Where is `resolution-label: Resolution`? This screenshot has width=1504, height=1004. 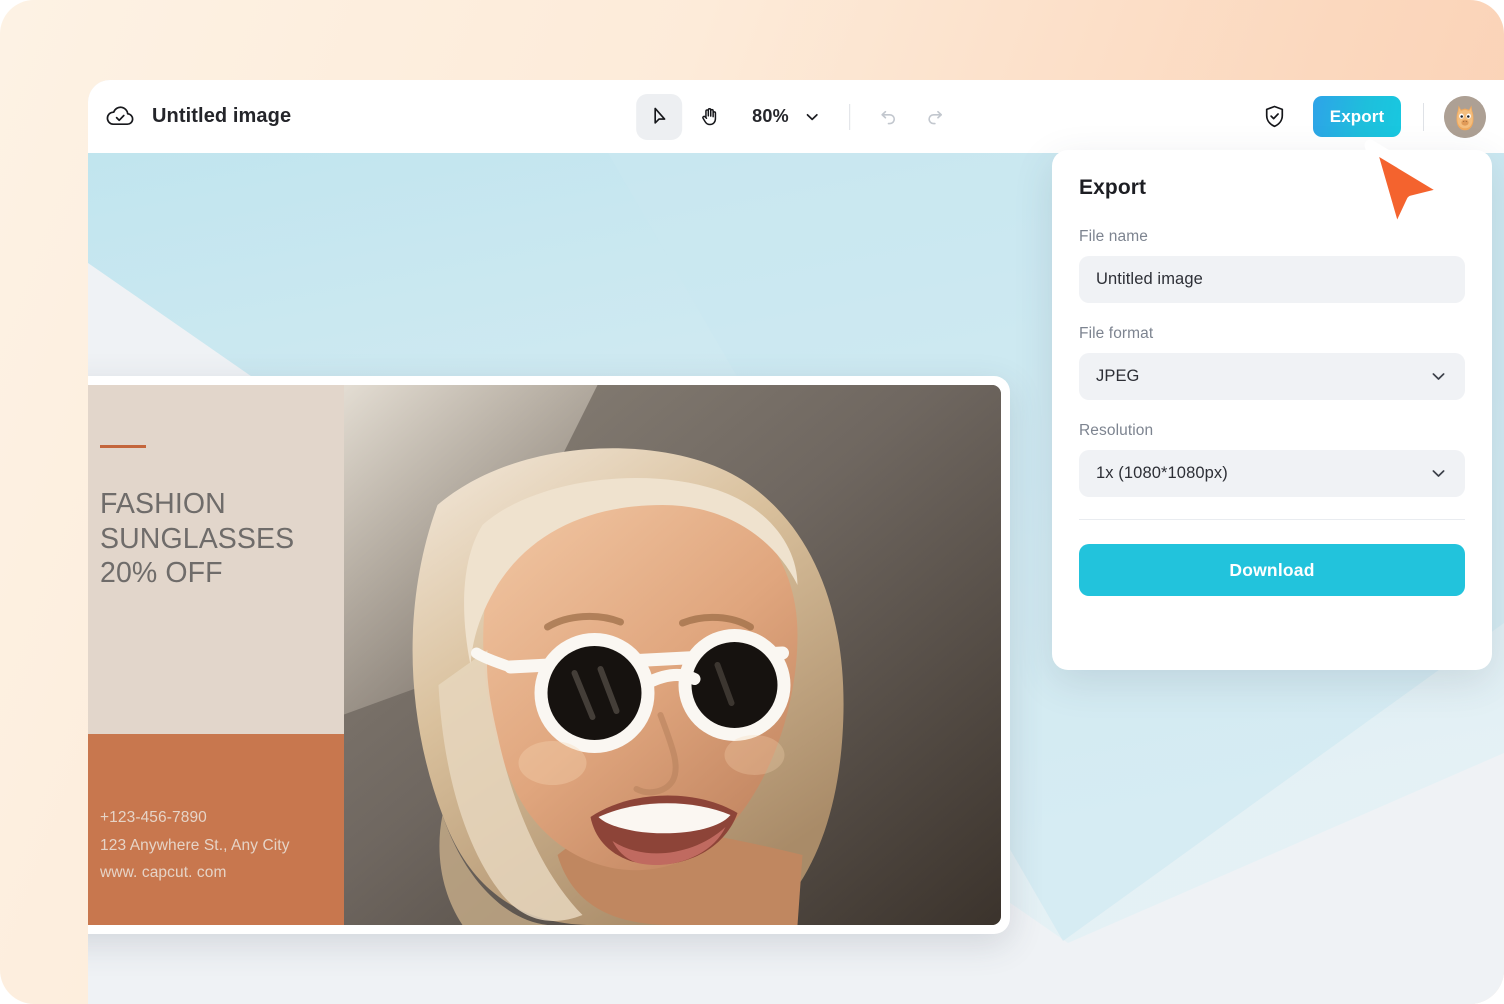 resolution-label: Resolution is located at coordinates (1116, 430).